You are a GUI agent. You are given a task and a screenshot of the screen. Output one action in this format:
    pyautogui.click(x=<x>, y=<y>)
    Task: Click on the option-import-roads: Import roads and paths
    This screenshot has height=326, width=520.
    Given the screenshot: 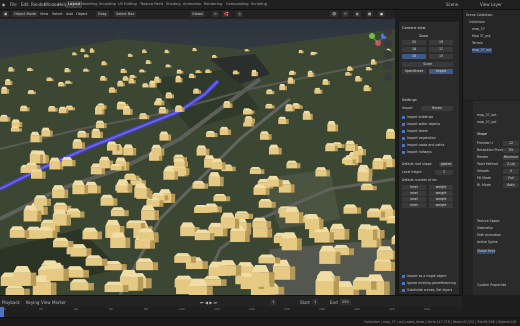 What is the action you would take?
    pyautogui.click(x=423, y=145)
    